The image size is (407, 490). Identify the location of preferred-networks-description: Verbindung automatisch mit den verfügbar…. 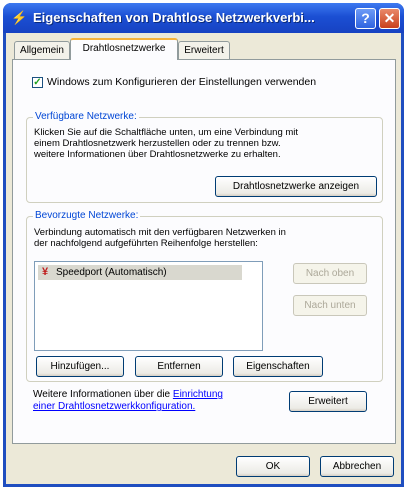
(206, 238).